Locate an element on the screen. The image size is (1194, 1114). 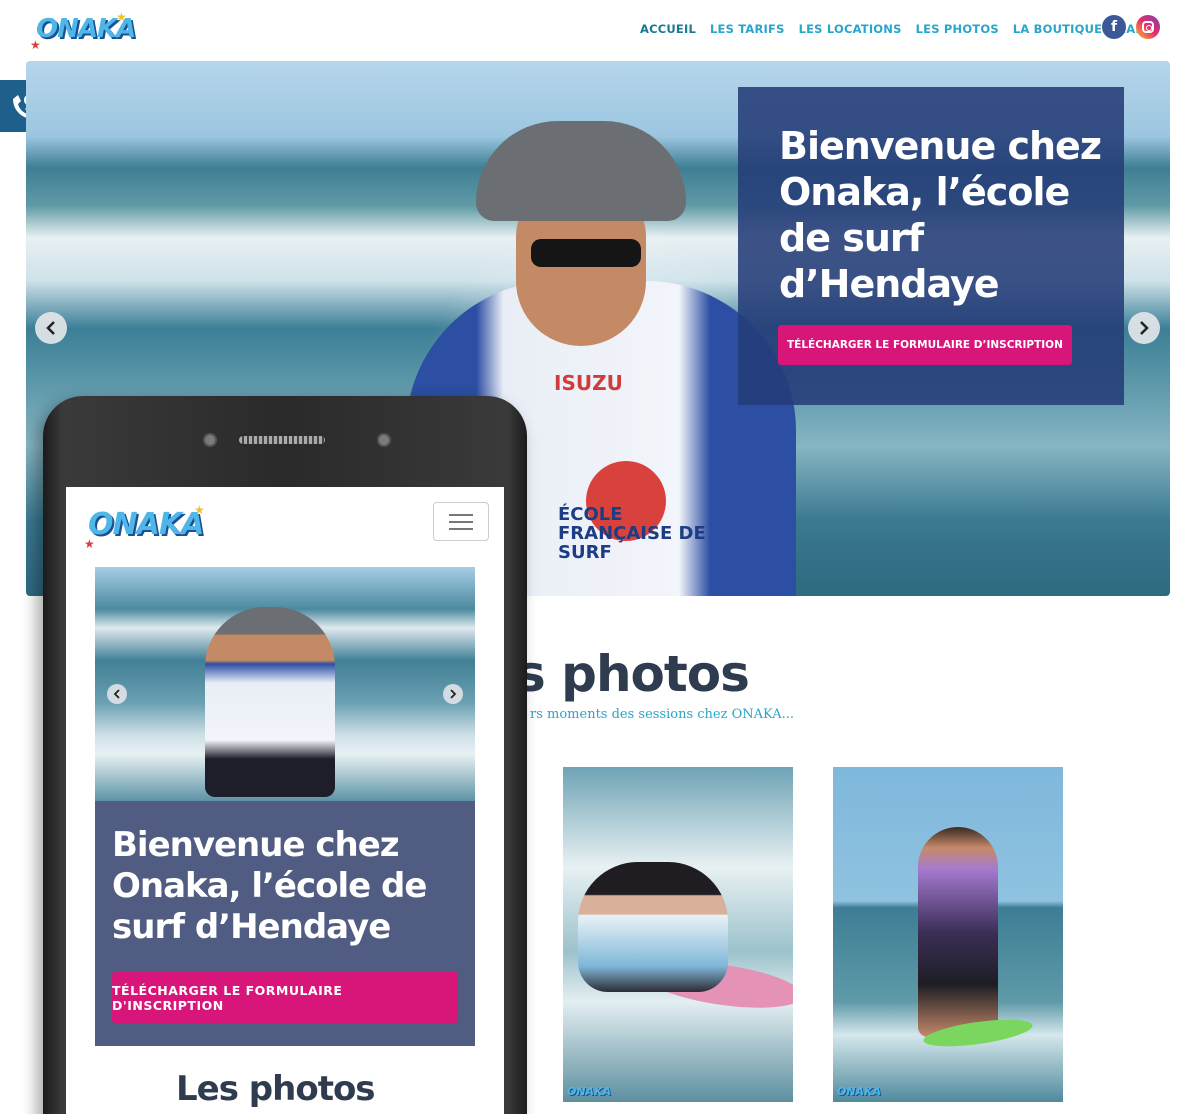
nav-item-locations: LES LOCATIONS is located at coordinates (850, 29).